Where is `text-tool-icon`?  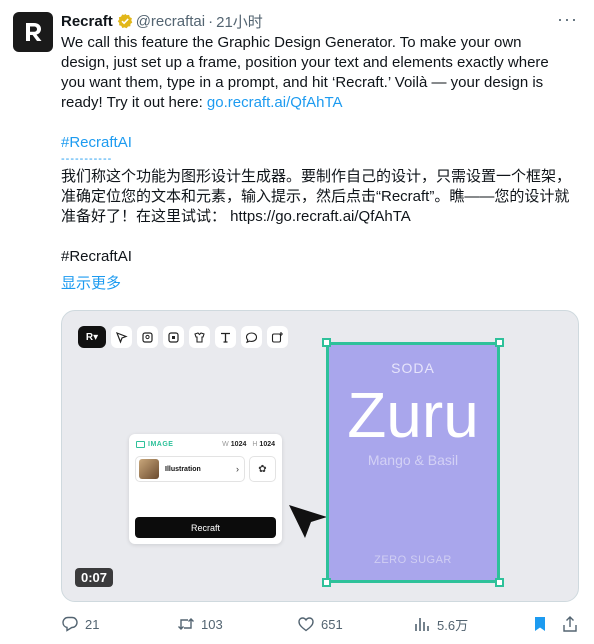
text-tool-icon is located at coordinates (225, 337).